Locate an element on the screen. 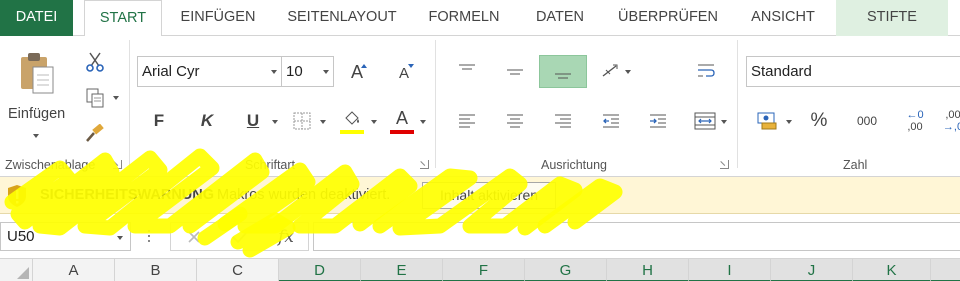 The image size is (960, 281). bold-button: F is located at coordinates (159, 121).